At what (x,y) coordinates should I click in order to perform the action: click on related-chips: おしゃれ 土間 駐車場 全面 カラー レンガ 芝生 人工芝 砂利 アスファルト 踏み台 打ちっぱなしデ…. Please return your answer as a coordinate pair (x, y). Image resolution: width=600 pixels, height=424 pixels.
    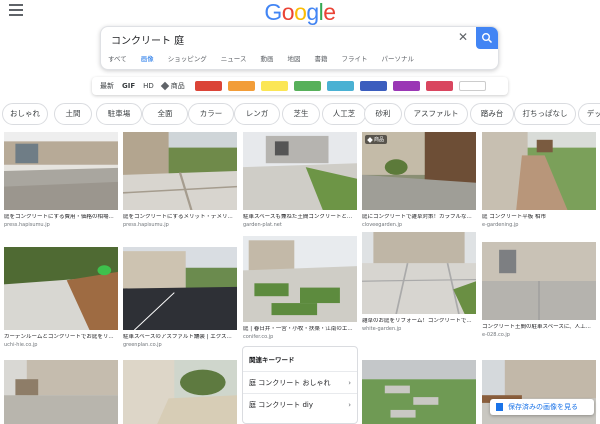
    Looking at the image, I should click on (300, 114).